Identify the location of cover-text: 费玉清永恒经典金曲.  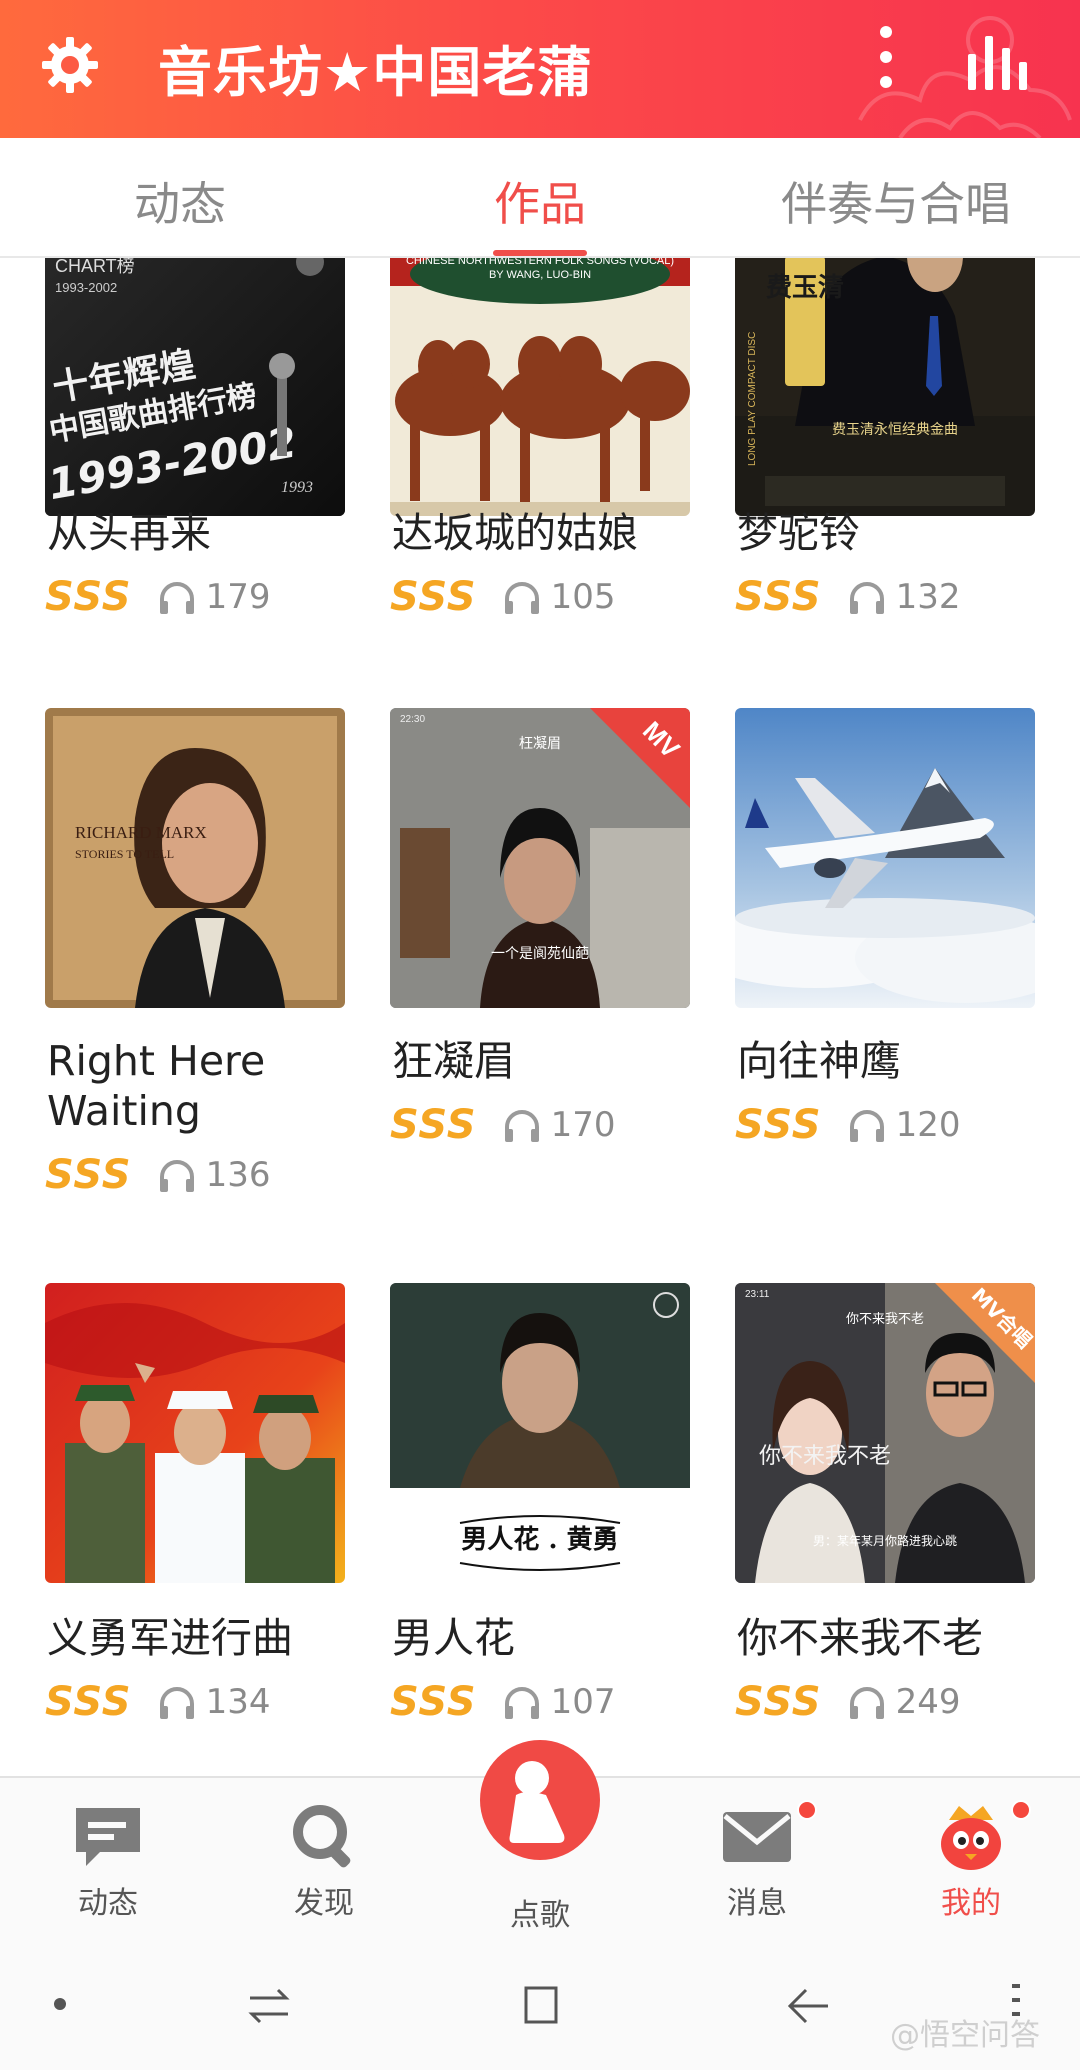
(895, 430).